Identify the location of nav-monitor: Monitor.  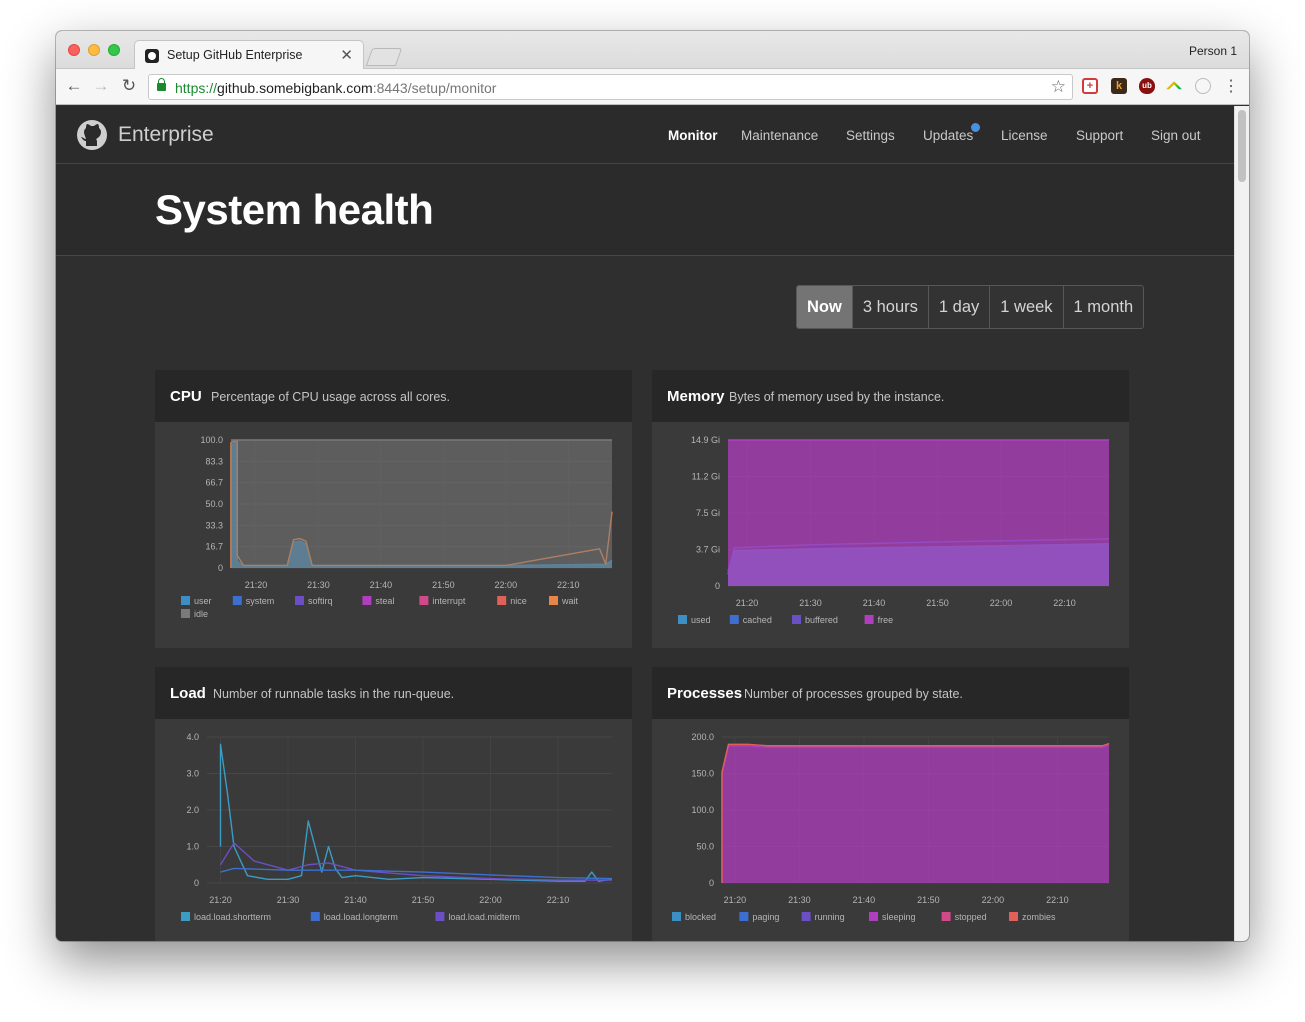
(693, 135).